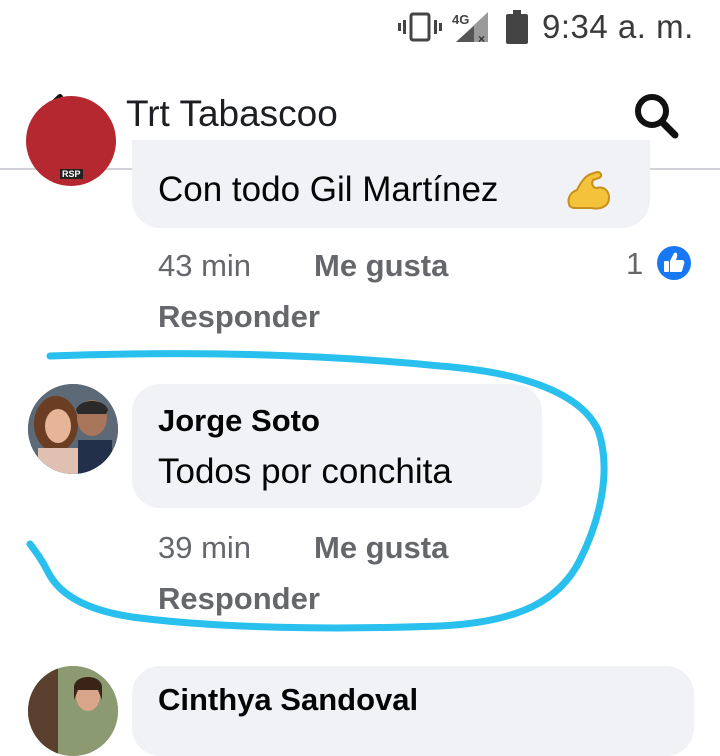 The width and height of the screenshot is (720, 756). Describe the element at coordinates (674, 263) in the screenshot. I see `like-reaction-icon` at that location.